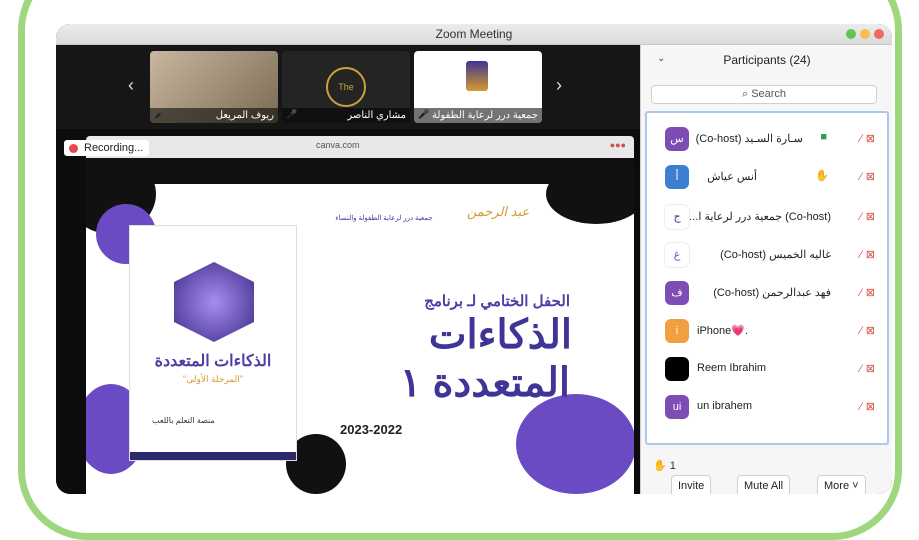 The width and height of the screenshot is (919, 540). What do you see at coordinates (477, 76) in the screenshot?
I see `organization-logo` at bounding box center [477, 76].